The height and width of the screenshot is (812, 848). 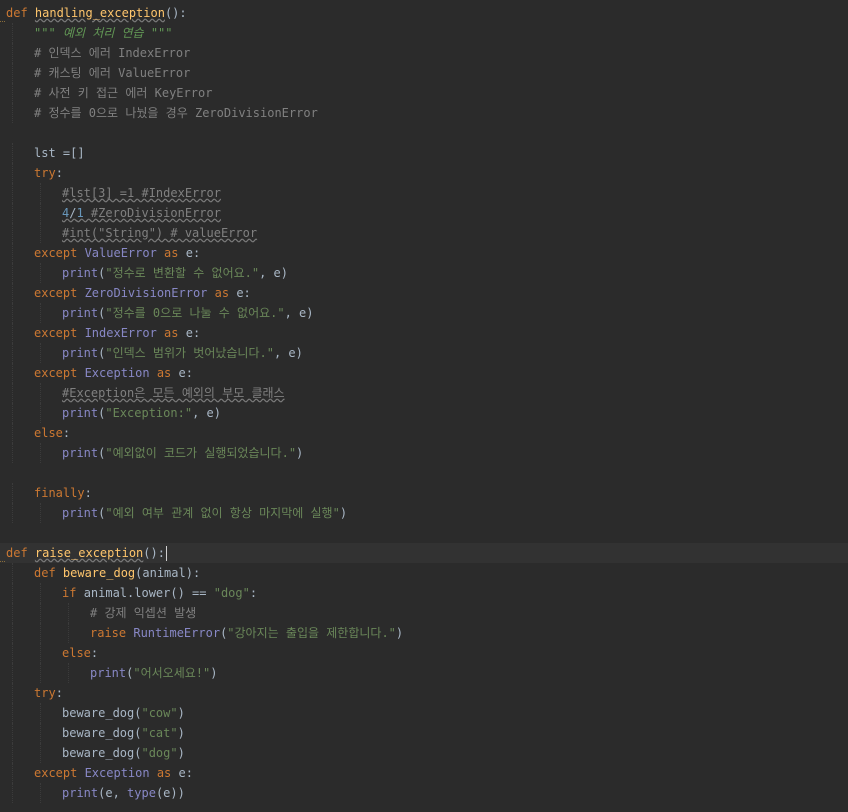 I want to click on code-line: #lst[3] =1 #IndexError, so click(x=424, y=193).